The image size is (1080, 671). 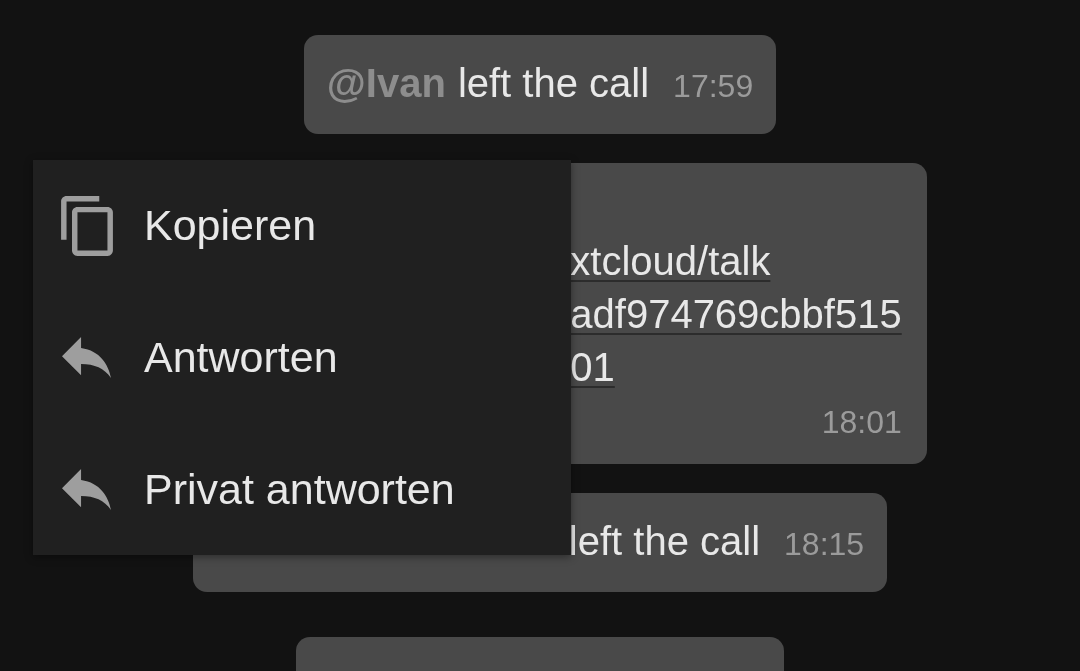 What do you see at coordinates (592, 367) in the screenshot?
I see `link: 01` at bounding box center [592, 367].